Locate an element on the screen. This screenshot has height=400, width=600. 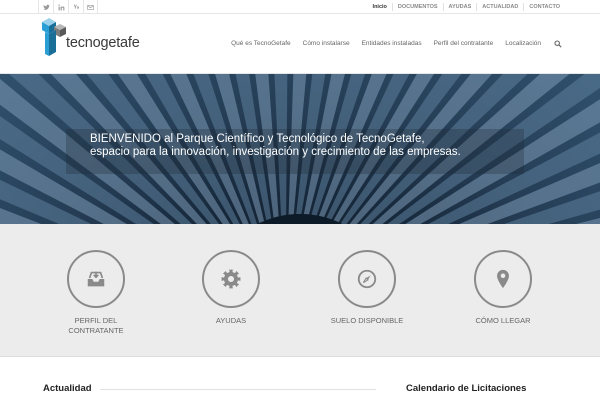
news-section-title: Actualidad is located at coordinates (67, 388).